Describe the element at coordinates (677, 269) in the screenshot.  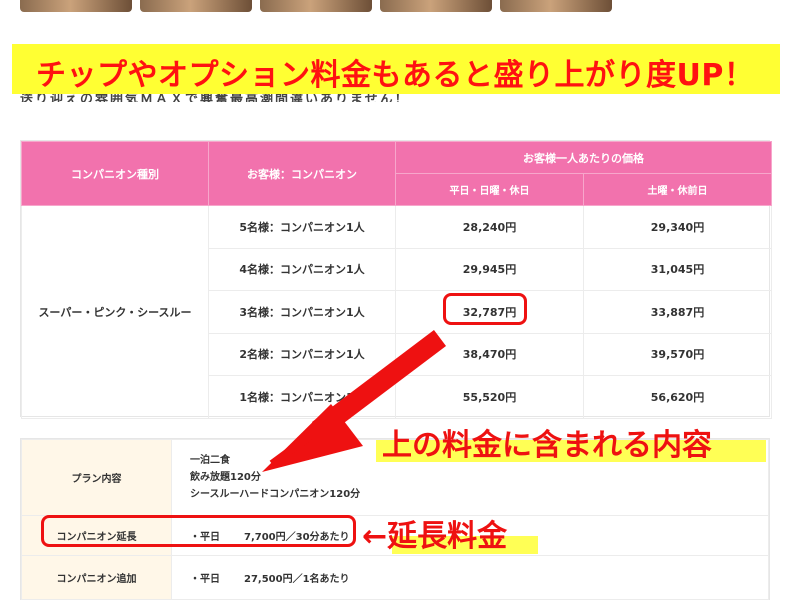
I see `saturday-price-cell: 31,045円` at that location.